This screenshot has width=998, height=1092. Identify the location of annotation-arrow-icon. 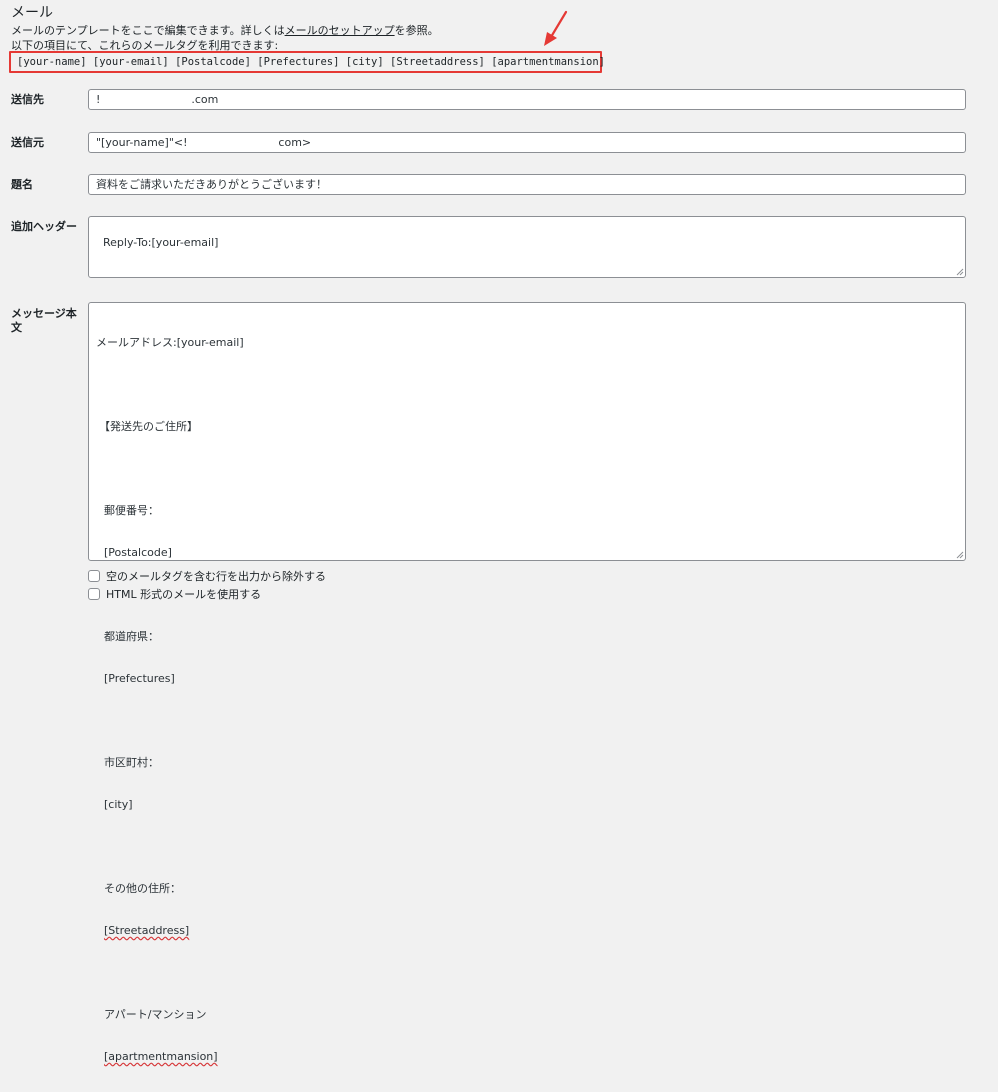
(556, 28).